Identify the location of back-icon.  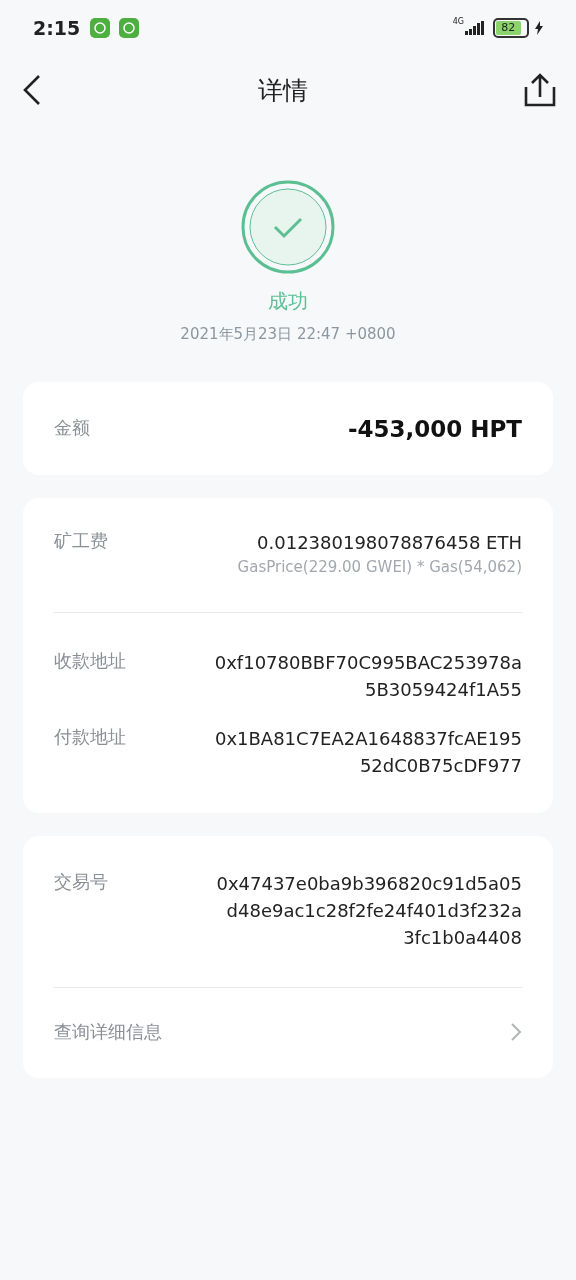
(32, 90).